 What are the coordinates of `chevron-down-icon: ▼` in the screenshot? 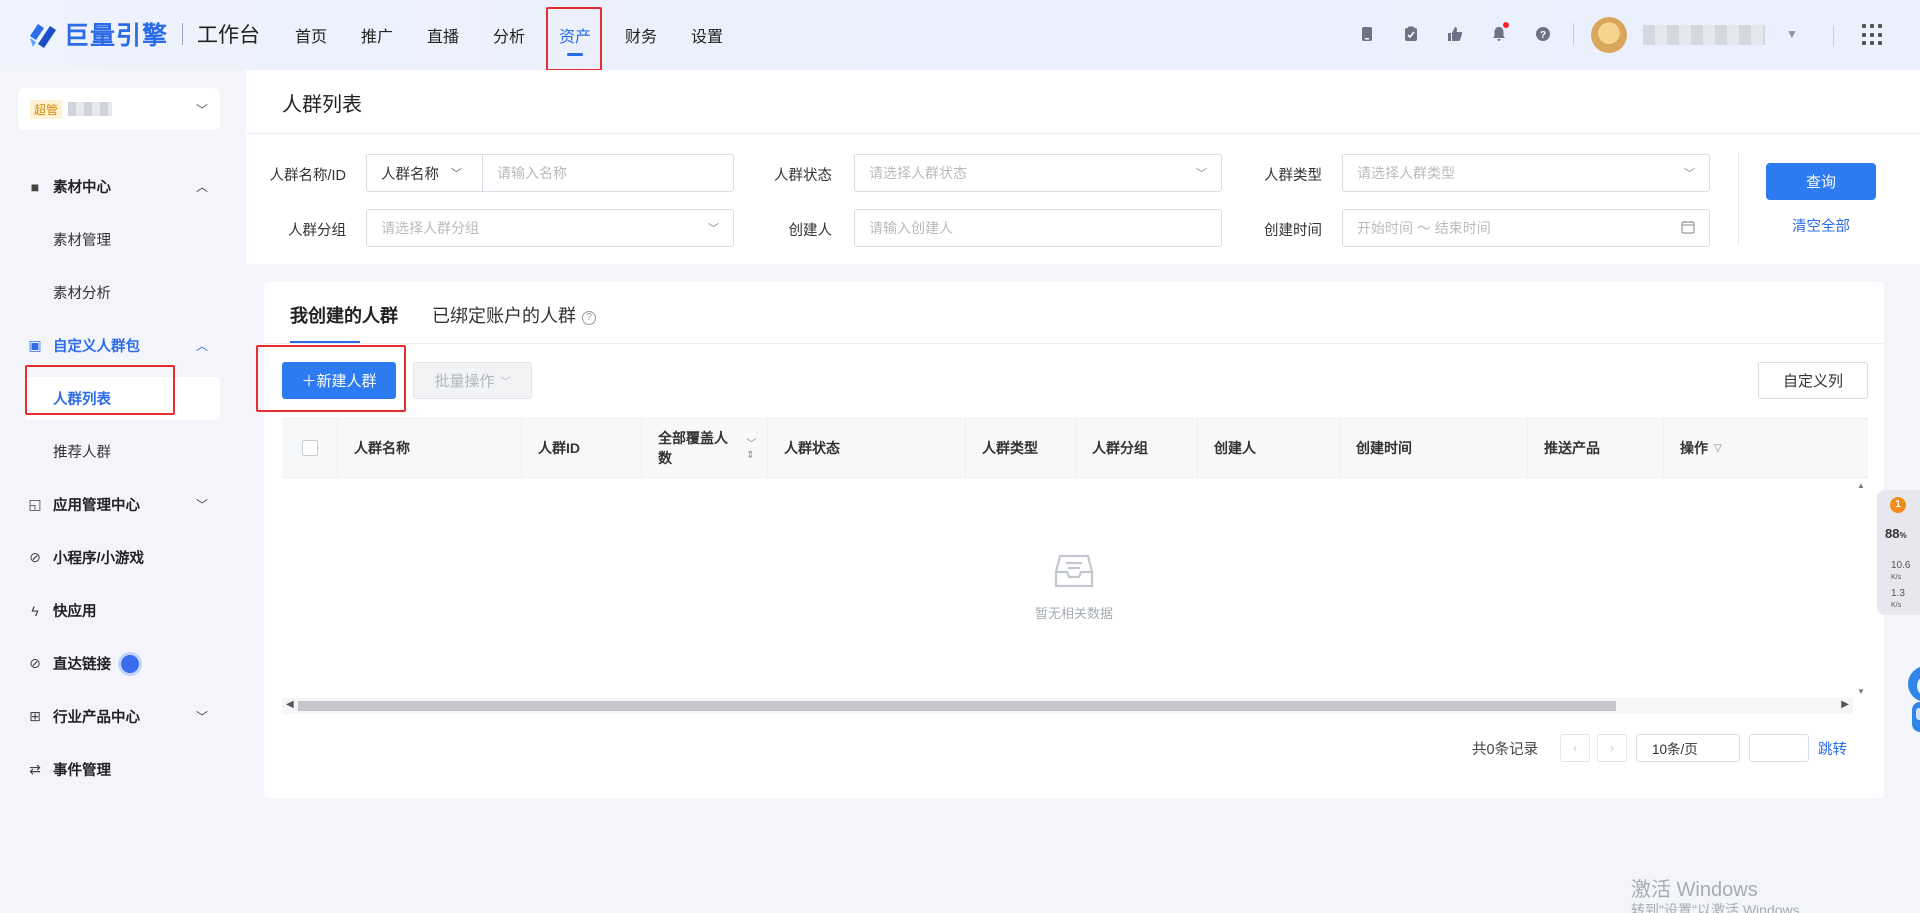 It's located at (1792, 34).